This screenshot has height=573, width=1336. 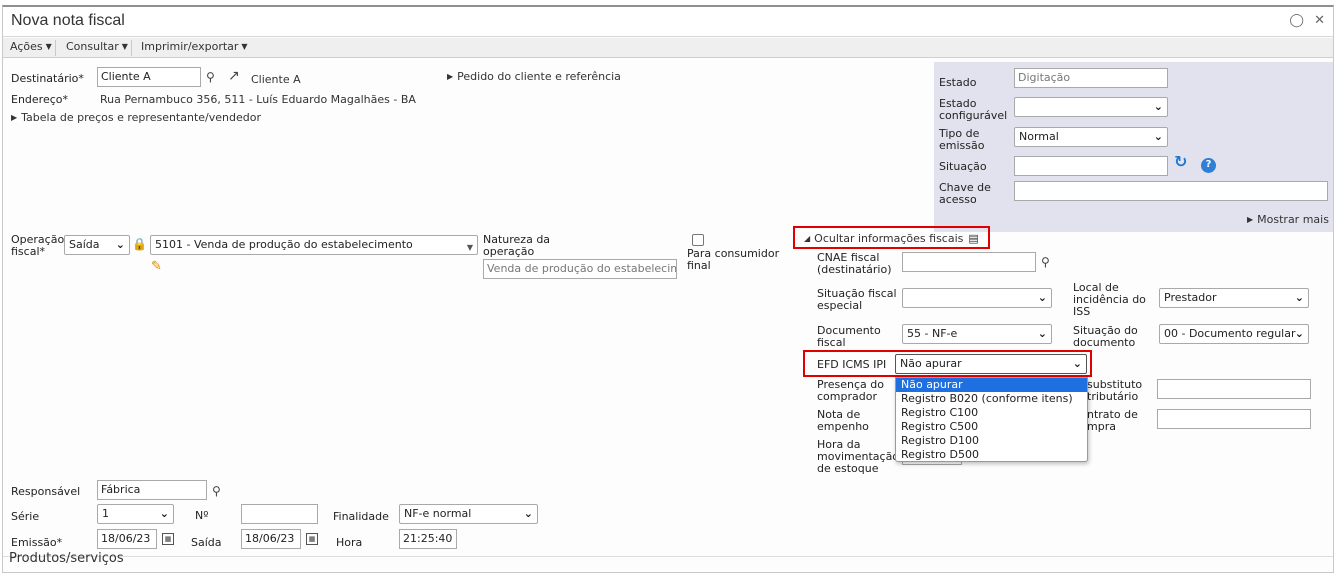 What do you see at coordinates (668, 556) in the screenshot?
I see `section-divider` at bounding box center [668, 556].